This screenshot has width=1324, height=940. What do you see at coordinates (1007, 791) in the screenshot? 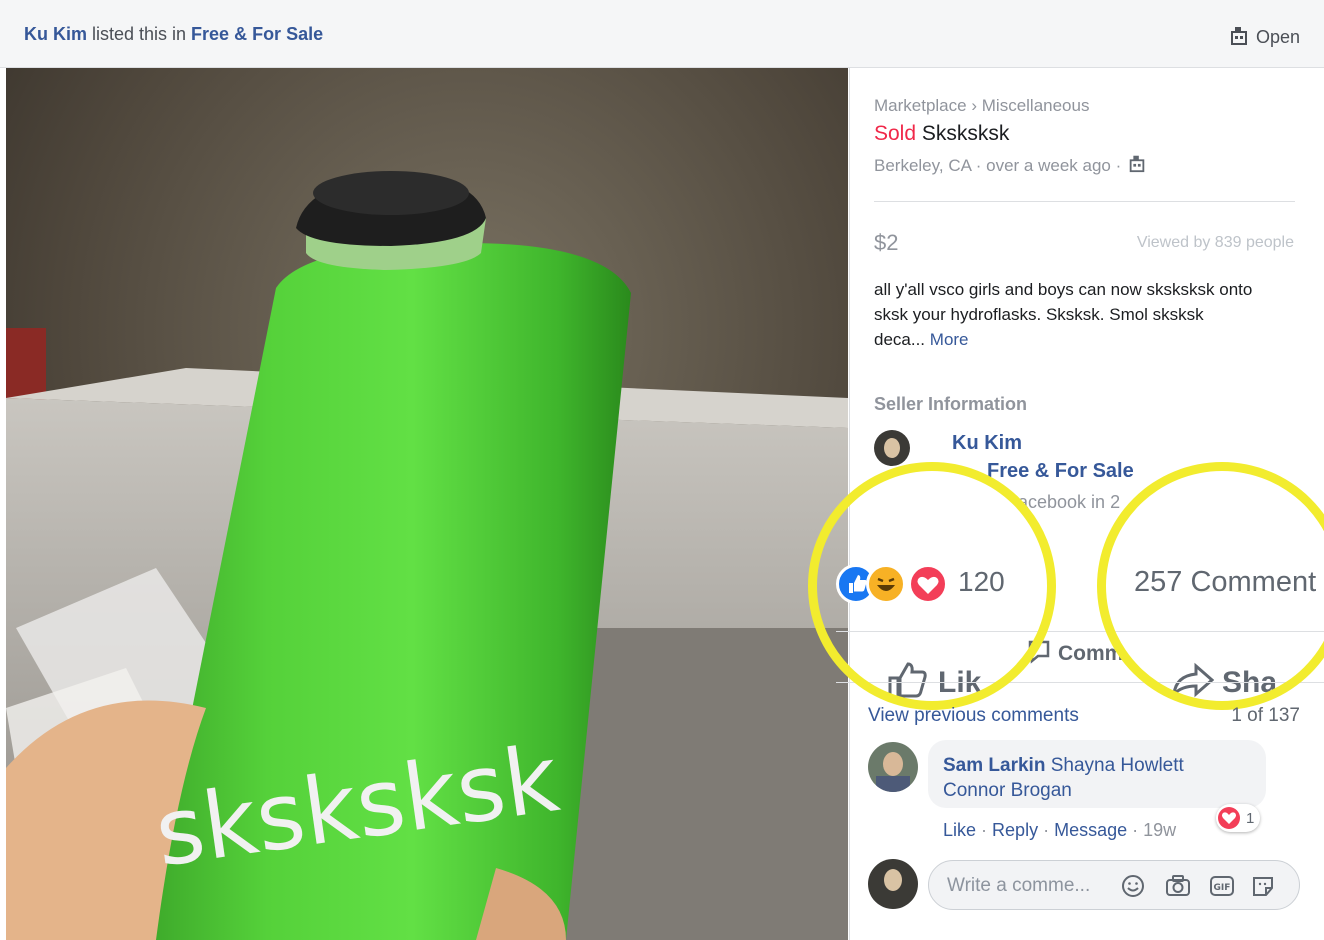
I see `comment-text-line-2: Connor Brogan` at bounding box center [1007, 791].